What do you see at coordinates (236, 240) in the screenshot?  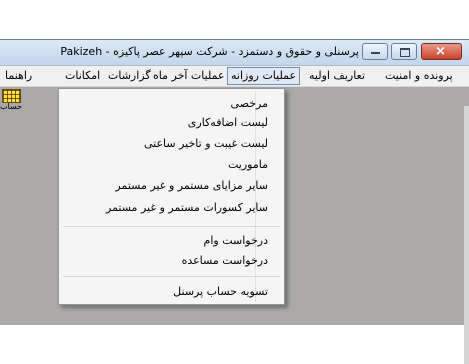 I see `menu-item-loan-request: درخواست وام` at bounding box center [236, 240].